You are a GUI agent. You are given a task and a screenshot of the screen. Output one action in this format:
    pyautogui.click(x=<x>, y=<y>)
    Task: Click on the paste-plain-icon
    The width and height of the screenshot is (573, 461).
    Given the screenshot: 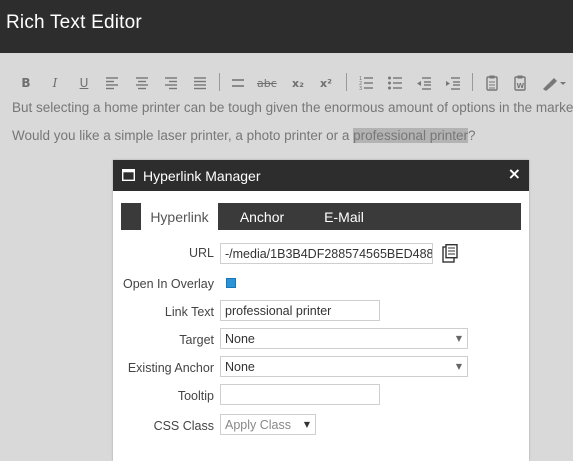 What is the action you would take?
    pyautogui.click(x=492, y=83)
    